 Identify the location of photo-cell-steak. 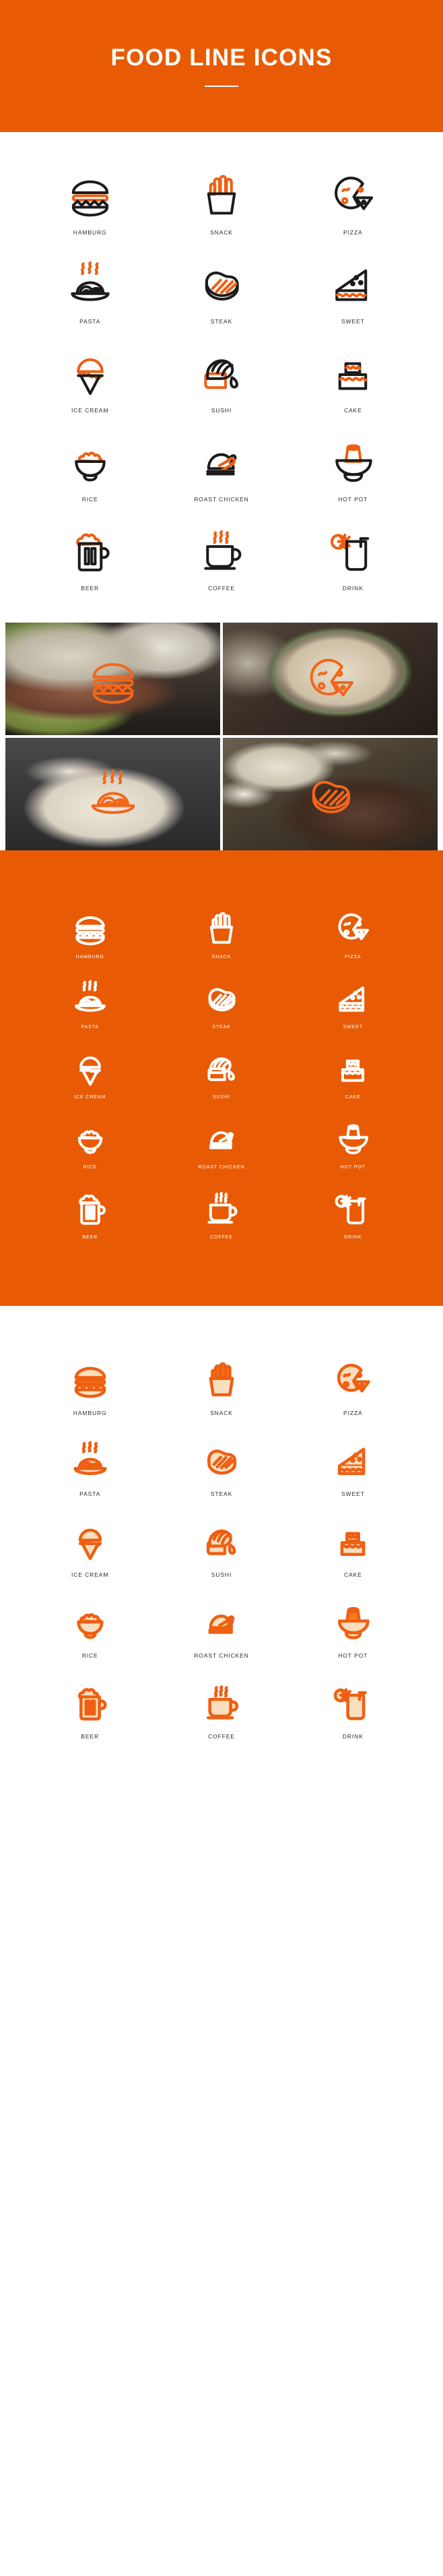
(330, 794).